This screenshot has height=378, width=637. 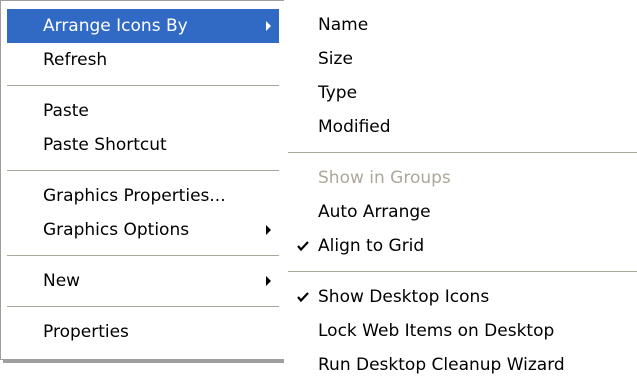 I want to click on menu-item-label: Properties, so click(x=86, y=332).